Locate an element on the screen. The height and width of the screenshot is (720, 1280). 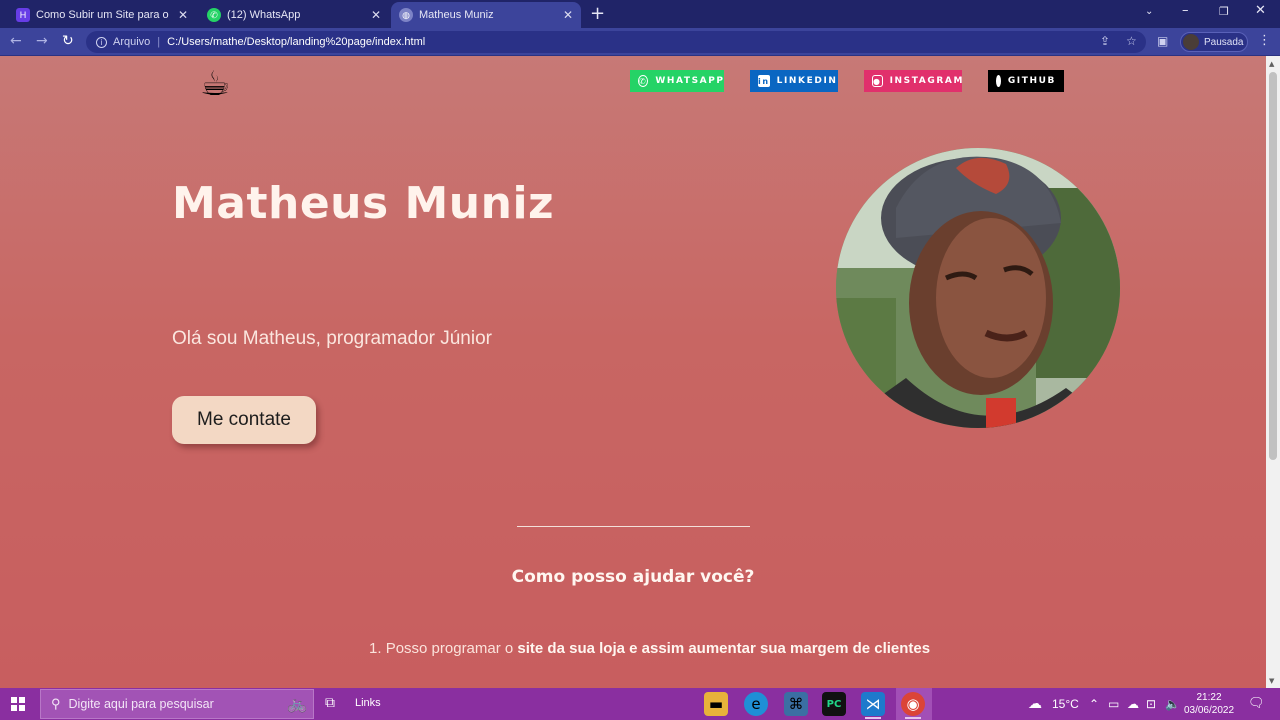
list-number: 1. is located at coordinates (375, 648).